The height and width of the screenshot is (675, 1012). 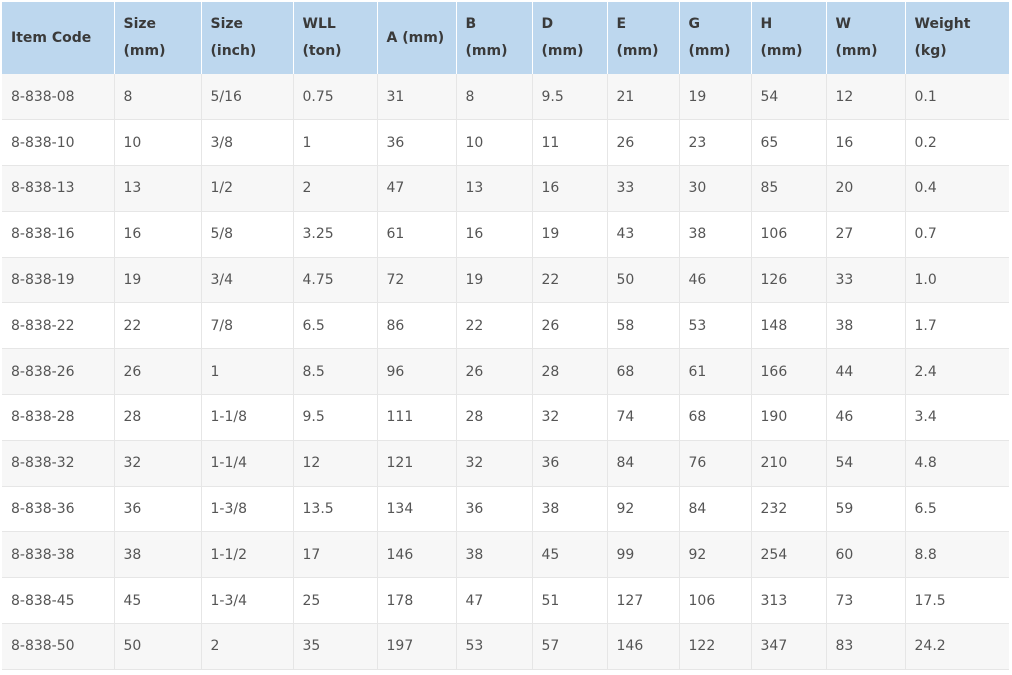 What do you see at coordinates (247, 234) in the screenshot?
I see `cell-size-inch: 5/8` at bounding box center [247, 234].